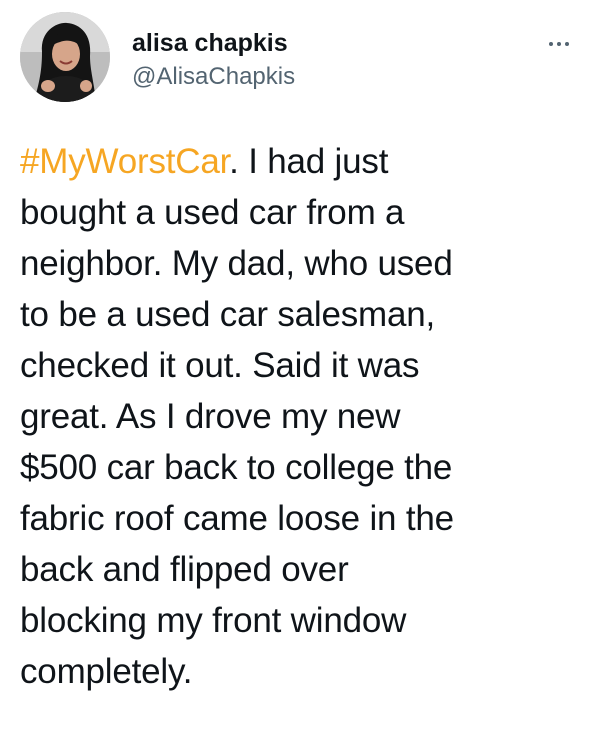 The height and width of the screenshot is (734, 599). I want to click on tweet-line: to be a used car salesman,, so click(228, 314).